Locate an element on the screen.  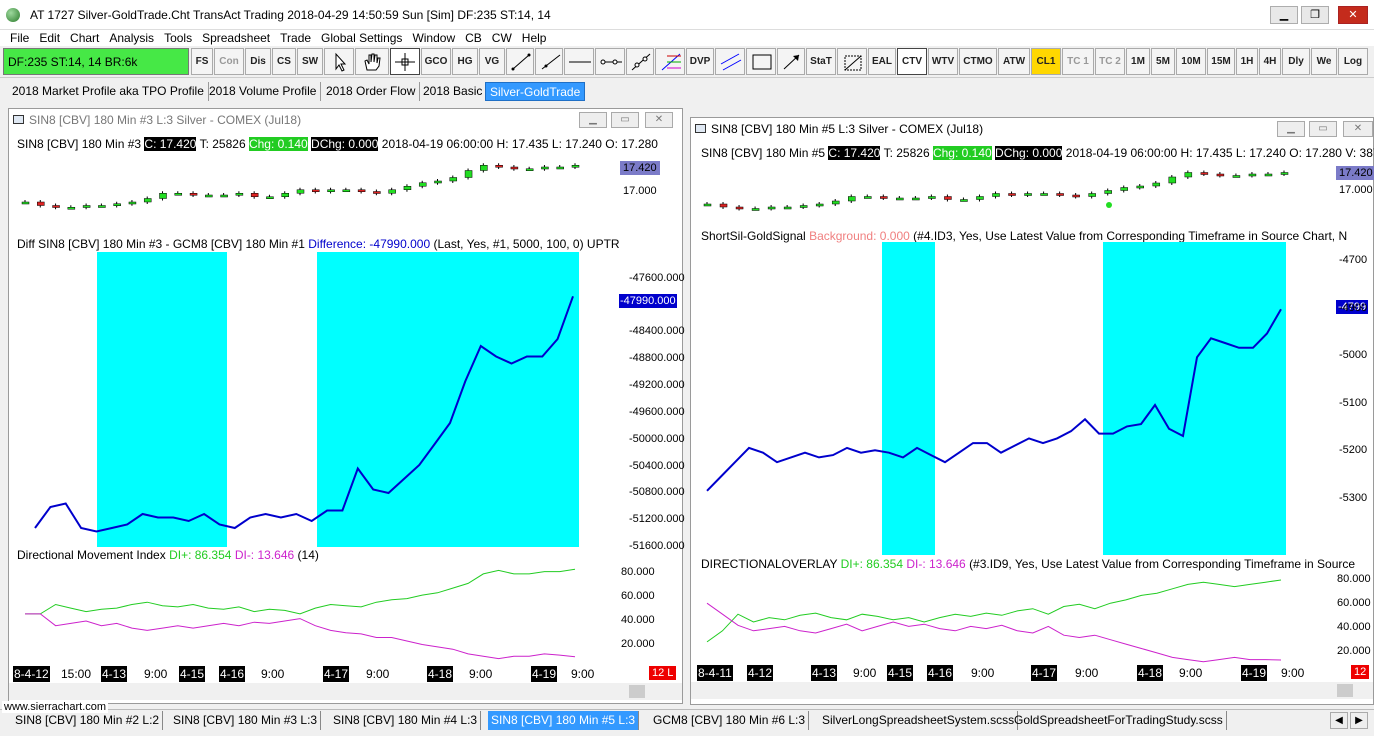
tab-scroll-left-icon: ◀ is located at coordinates (1339, 720).